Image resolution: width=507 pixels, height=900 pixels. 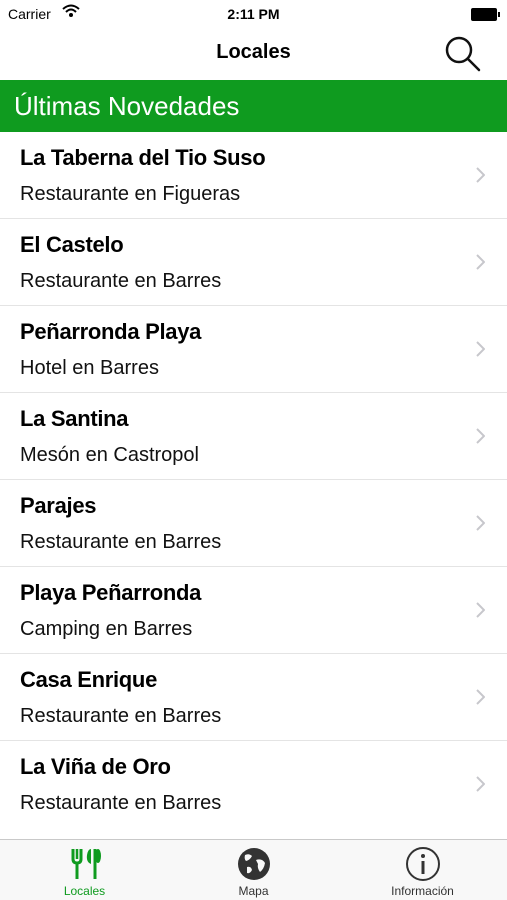 What do you see at coordinates (74, 418) in the screenshot?
I see `item-title: La Santina` at bounding box center [74, 418].